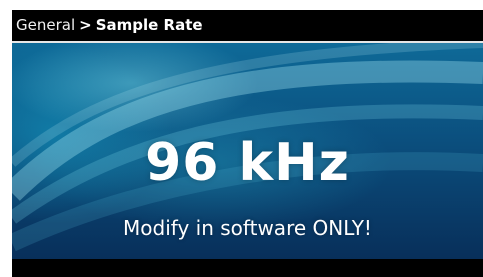  What do you see at coordinates (247, 25) in the screenshot?
I see `title-bar: General > Sample Rate` at bounding box center [247, 25].